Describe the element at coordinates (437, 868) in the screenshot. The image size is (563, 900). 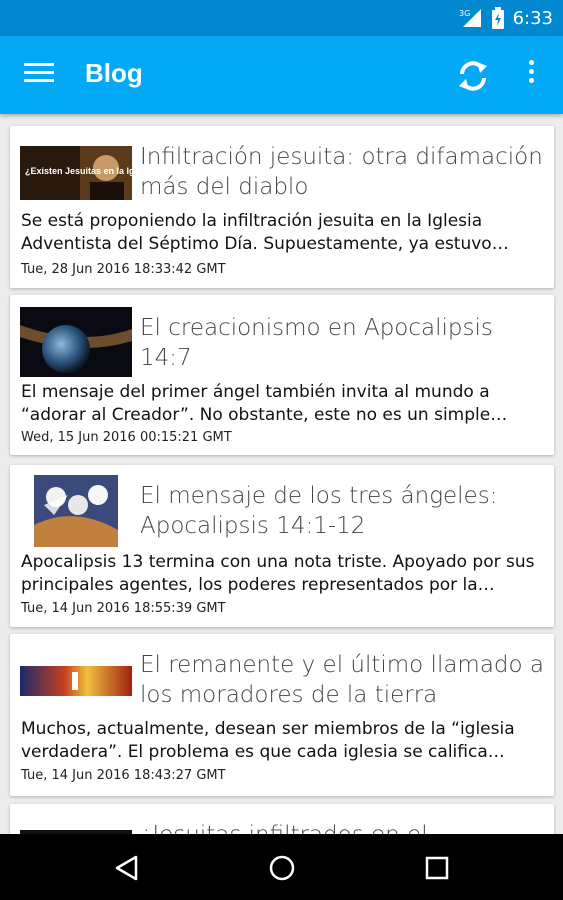
I see `recents-icon` at that location.